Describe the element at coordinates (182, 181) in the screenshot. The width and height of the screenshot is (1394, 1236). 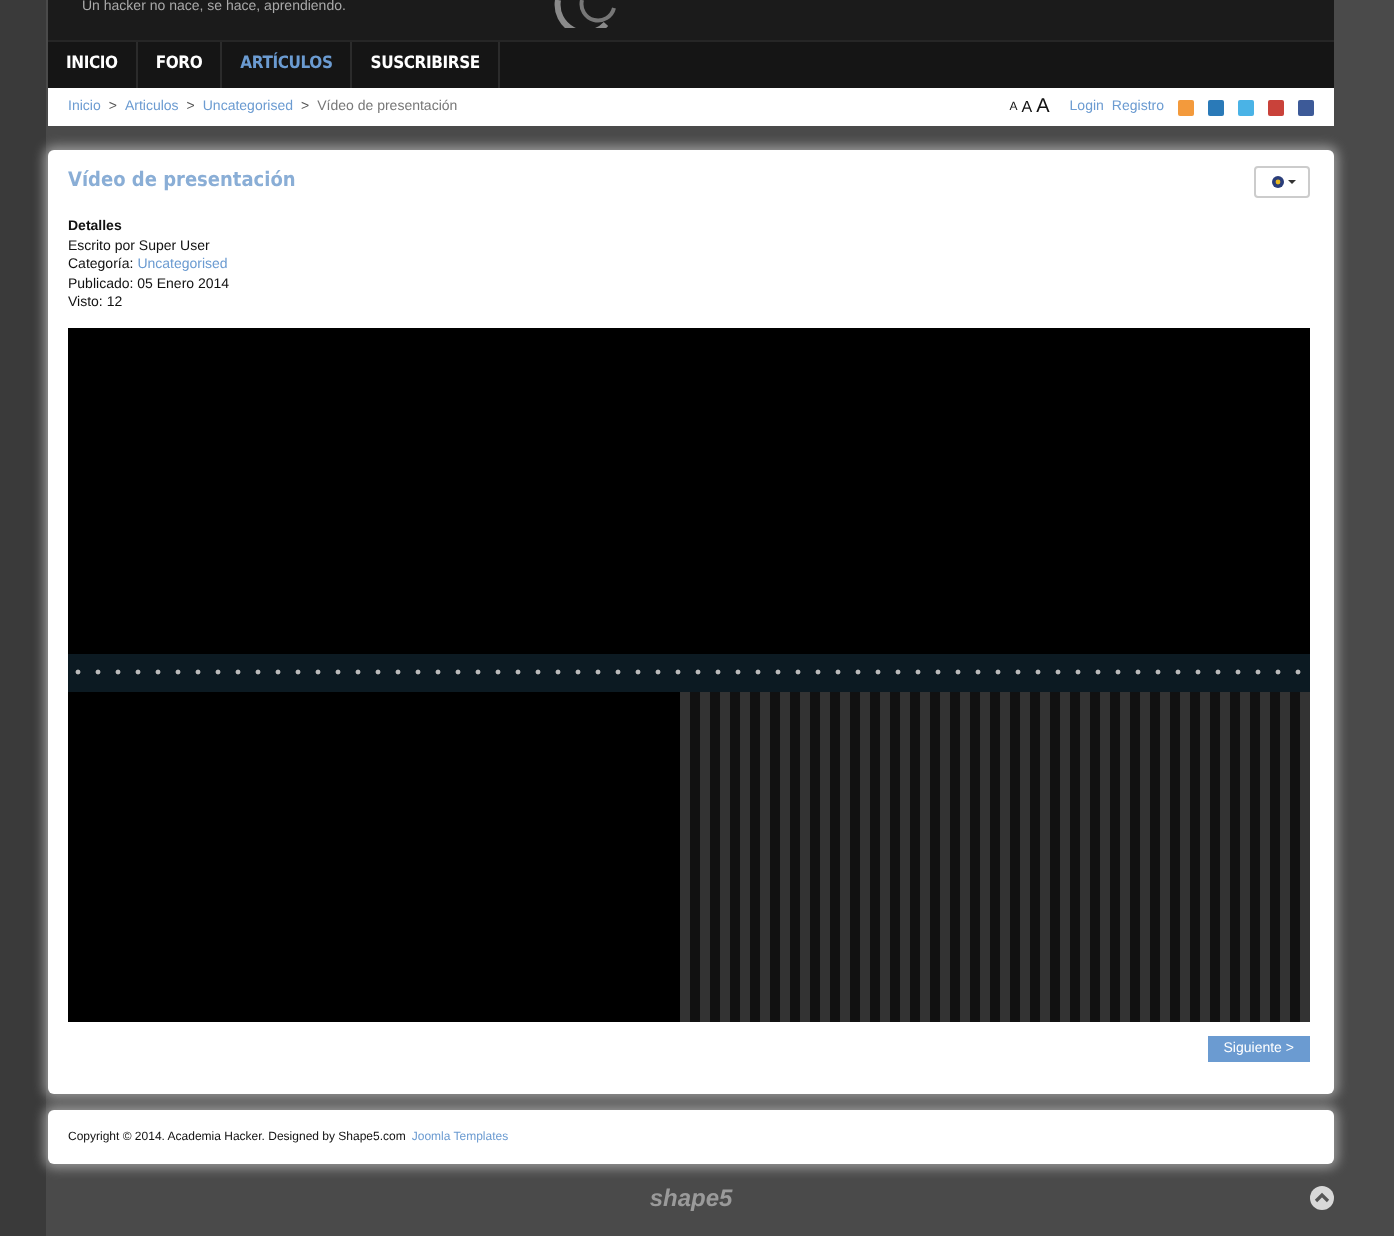
I see `article-title: Vídeo de presentación` at that location.